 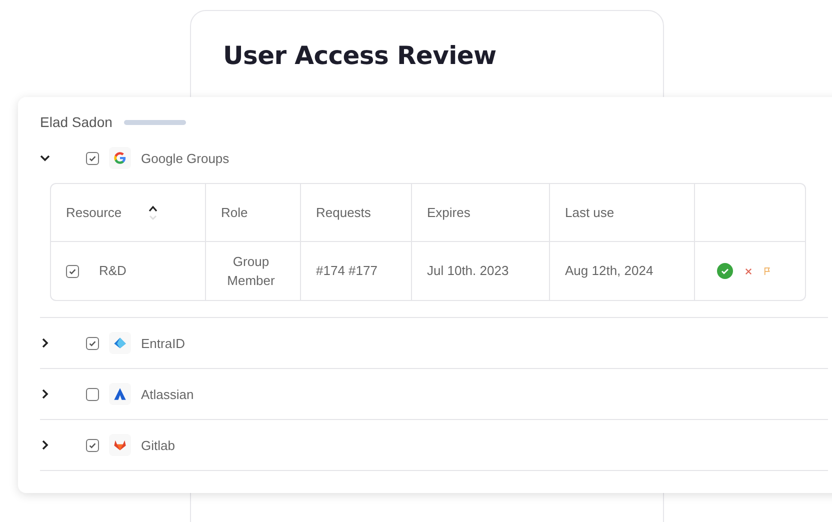 What do you see at coordinates (158, 445) in the screenshot?
I see `app-name: Gitlab` at bounding box center [158, 445].